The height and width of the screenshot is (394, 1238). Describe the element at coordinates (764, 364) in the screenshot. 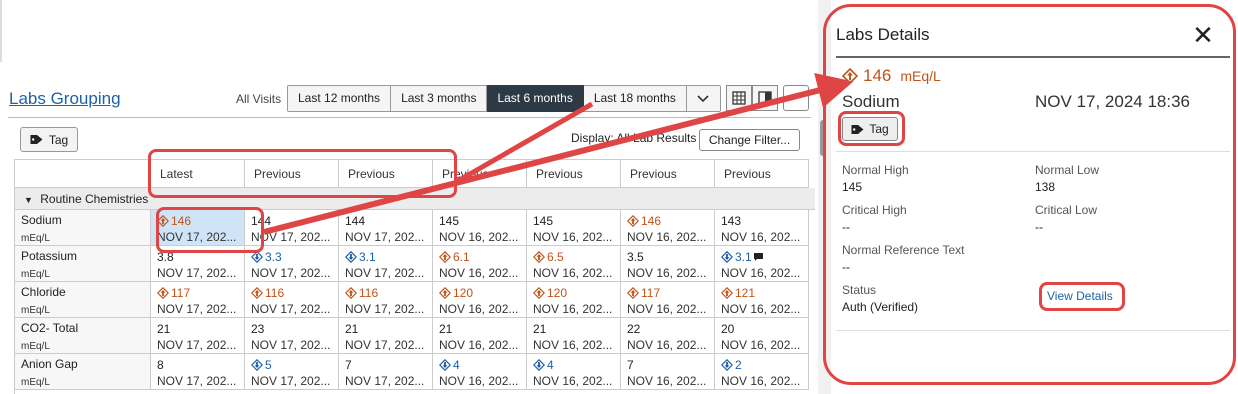

I see `result-value: 2` at that location.